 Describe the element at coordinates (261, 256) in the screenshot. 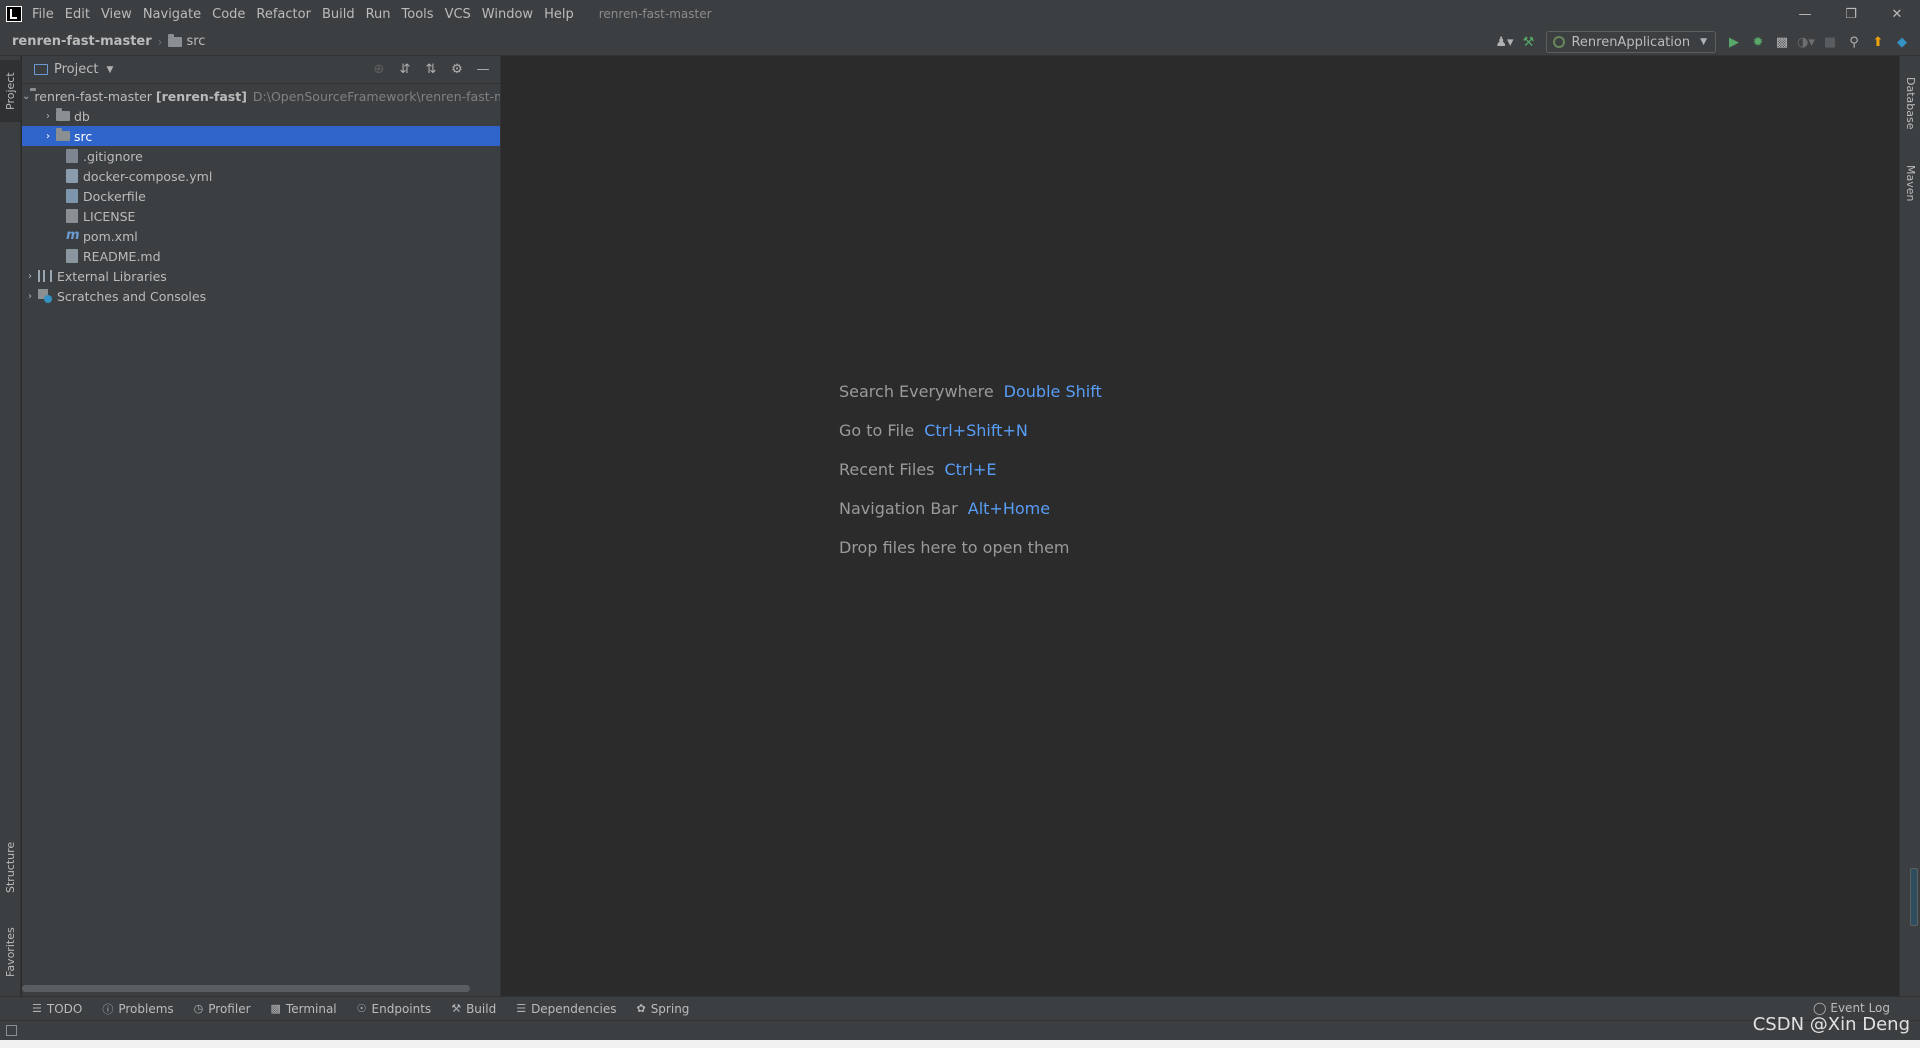

I see `tree-row-readme: README.md` at that location.